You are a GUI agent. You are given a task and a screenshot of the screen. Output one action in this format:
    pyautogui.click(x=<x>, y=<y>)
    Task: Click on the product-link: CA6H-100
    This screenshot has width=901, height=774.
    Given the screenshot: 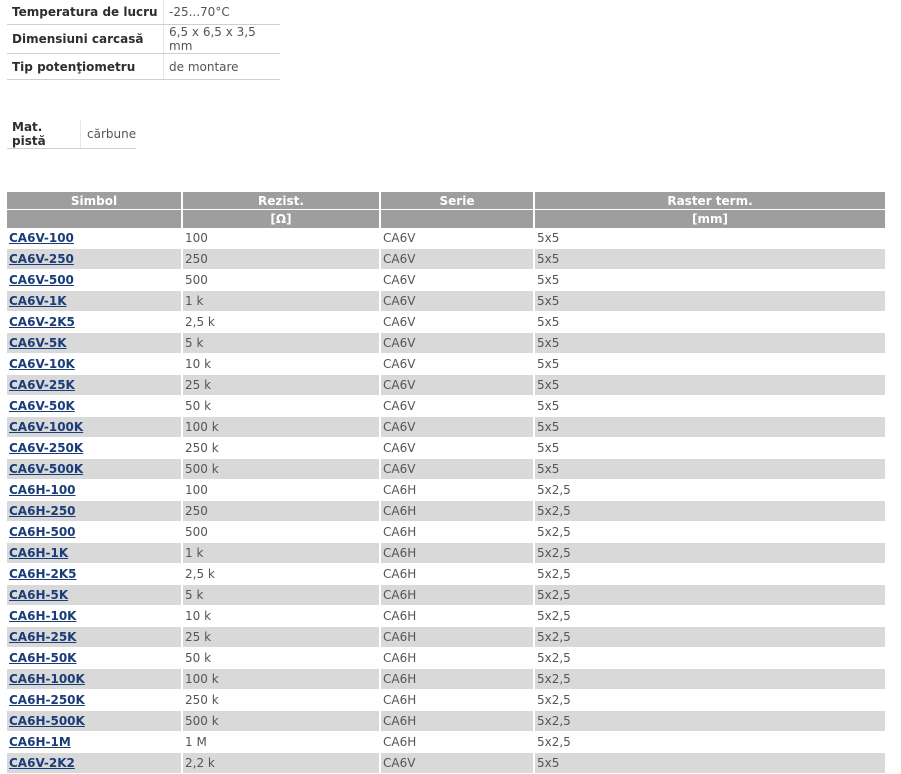 What is the action you would take?
    pyautogui.click(x=42, y=490)
    